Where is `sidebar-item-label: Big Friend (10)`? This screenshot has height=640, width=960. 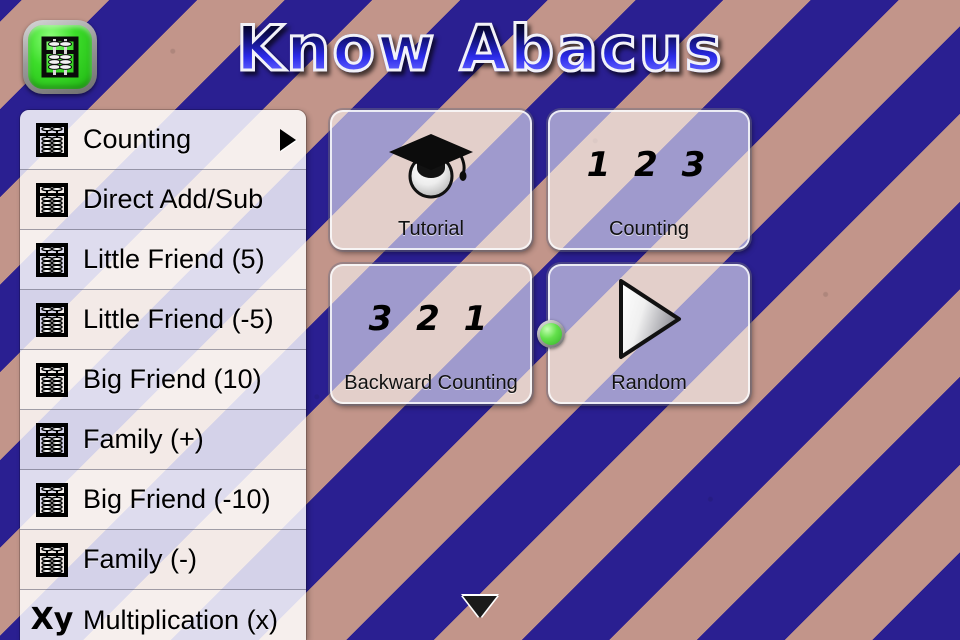 sidebar-item-label: Big Friend (10) is located at coordinates (172, 379).